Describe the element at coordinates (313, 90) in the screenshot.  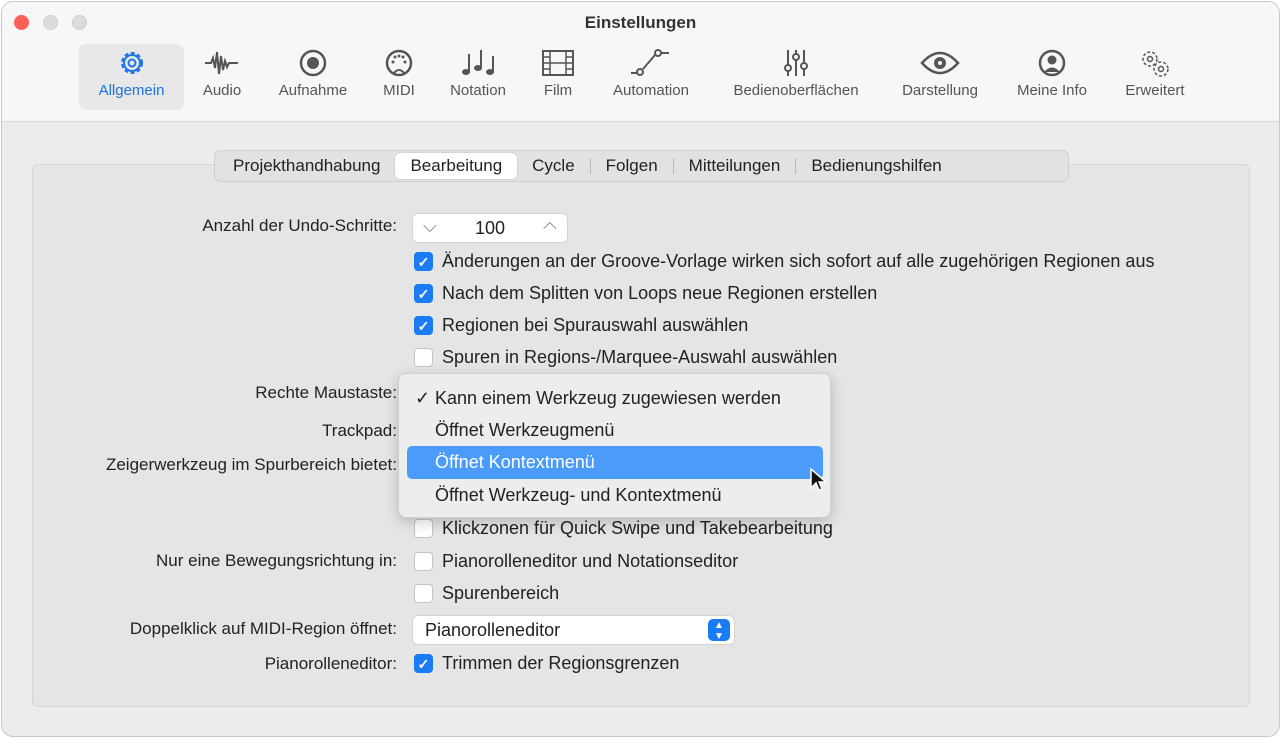
I see `toolbar-label: Aufnahme` at that location.